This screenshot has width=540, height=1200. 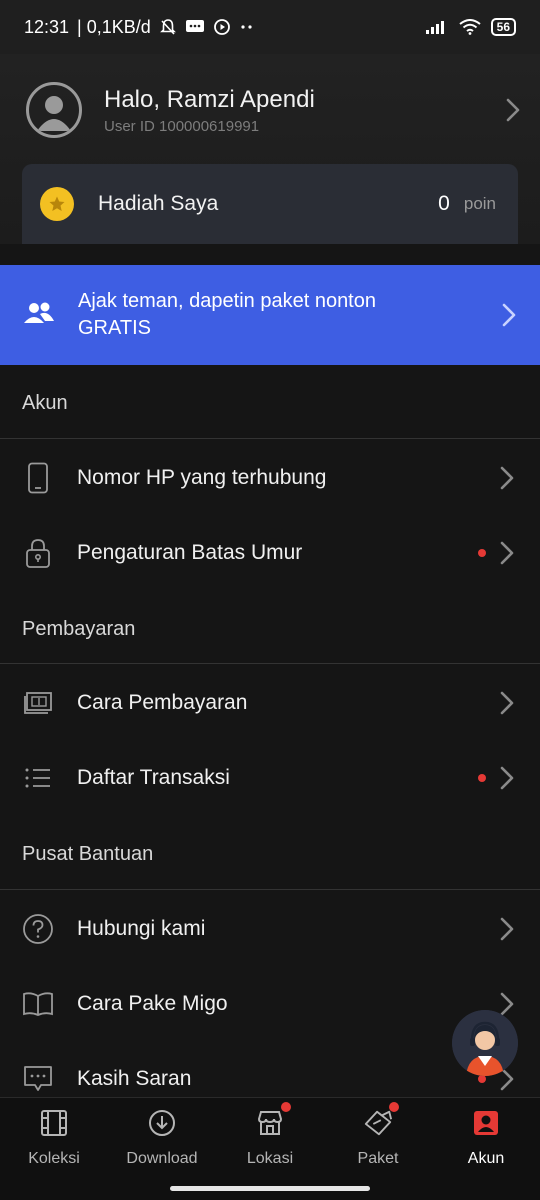 I want to click on friends-icon, so click(x=39, y=315).